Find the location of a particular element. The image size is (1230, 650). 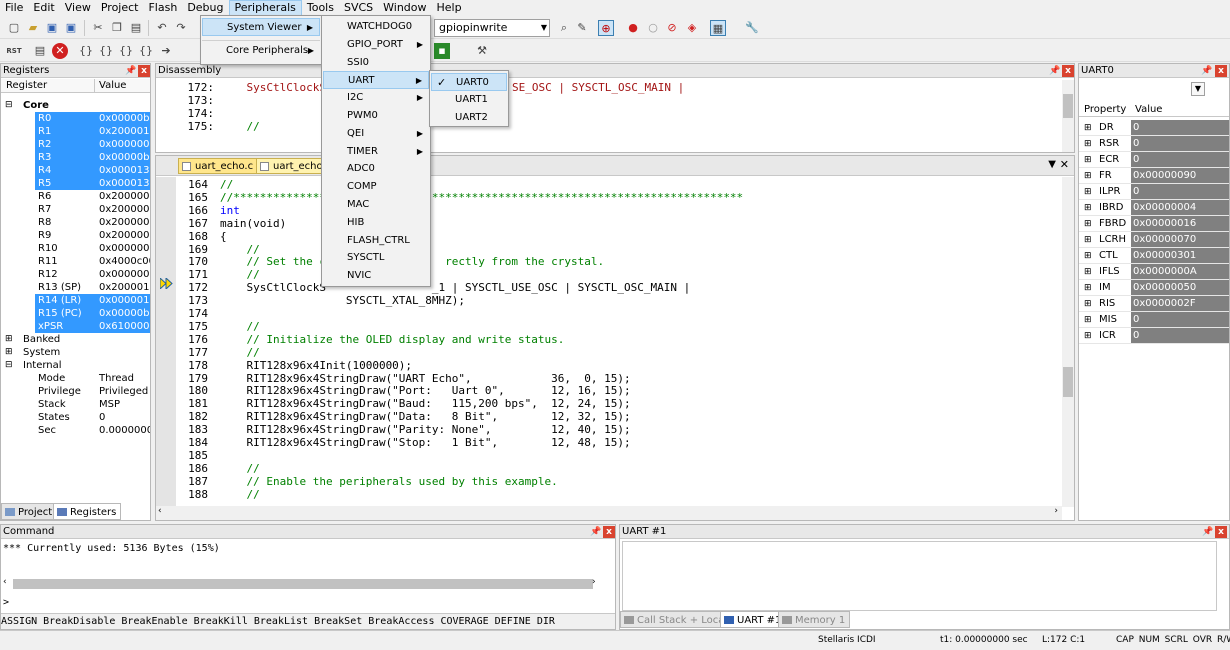

register-row: R12 0x00000000 is located at coordinates (75, 274).